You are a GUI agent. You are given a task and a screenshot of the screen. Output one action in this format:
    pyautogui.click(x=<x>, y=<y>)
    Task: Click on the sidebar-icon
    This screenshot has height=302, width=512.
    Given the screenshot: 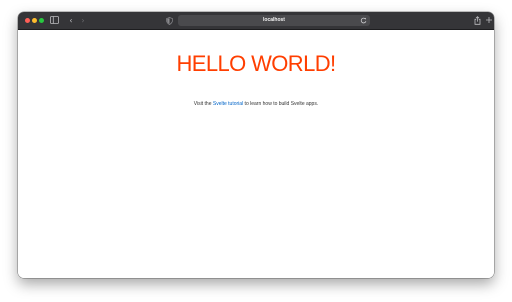 What is the action you would take?
    pyautogui.click(x=54, y=21)
    